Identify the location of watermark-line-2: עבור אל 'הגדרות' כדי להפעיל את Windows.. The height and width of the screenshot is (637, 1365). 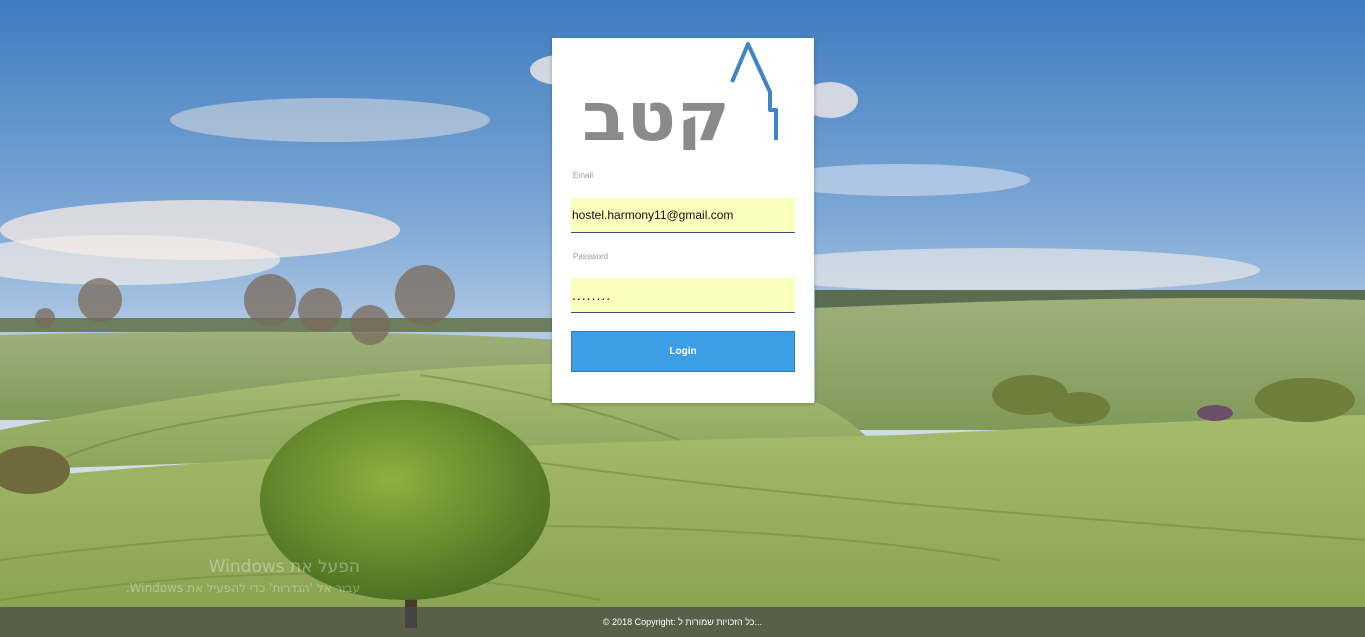
(242, 588).